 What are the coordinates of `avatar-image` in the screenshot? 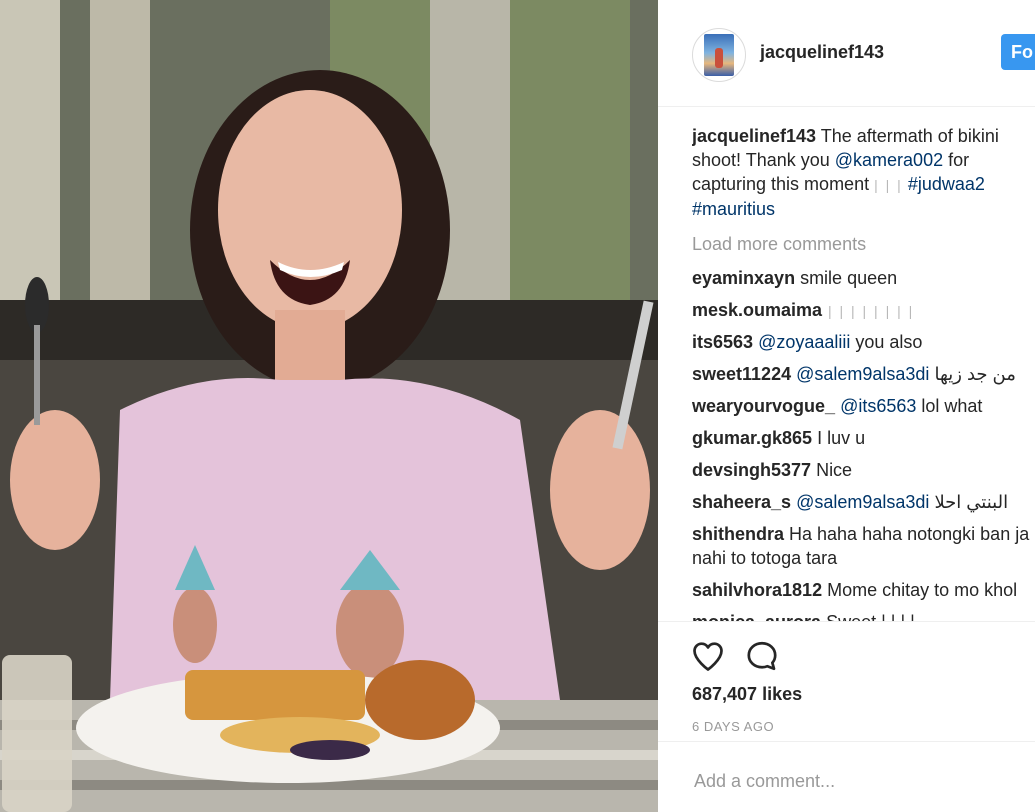 It's located at (719, 55).